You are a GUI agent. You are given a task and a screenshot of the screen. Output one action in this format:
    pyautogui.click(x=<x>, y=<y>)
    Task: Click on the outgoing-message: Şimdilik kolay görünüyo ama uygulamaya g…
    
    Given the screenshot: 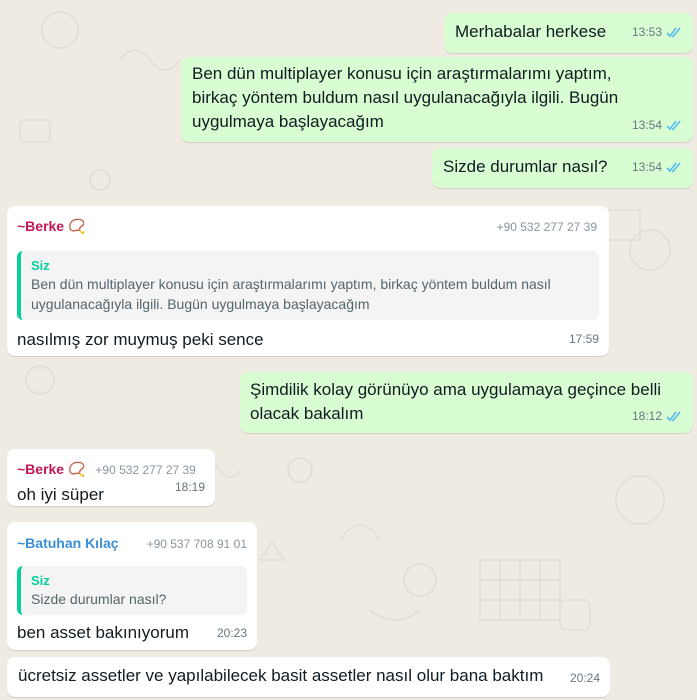 What is the action you would take?
    pyautogui.click(x=466, y=402)
    